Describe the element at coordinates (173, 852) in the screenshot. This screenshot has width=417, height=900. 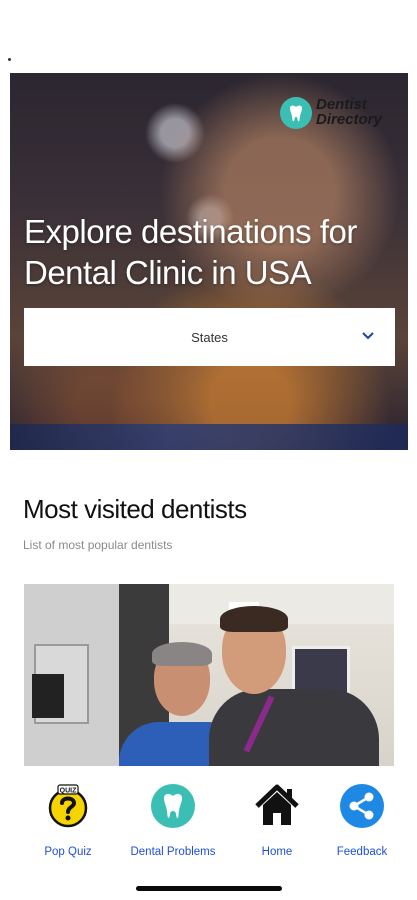
I see `nav-label-dental-problems: Dental Problems` at that location.